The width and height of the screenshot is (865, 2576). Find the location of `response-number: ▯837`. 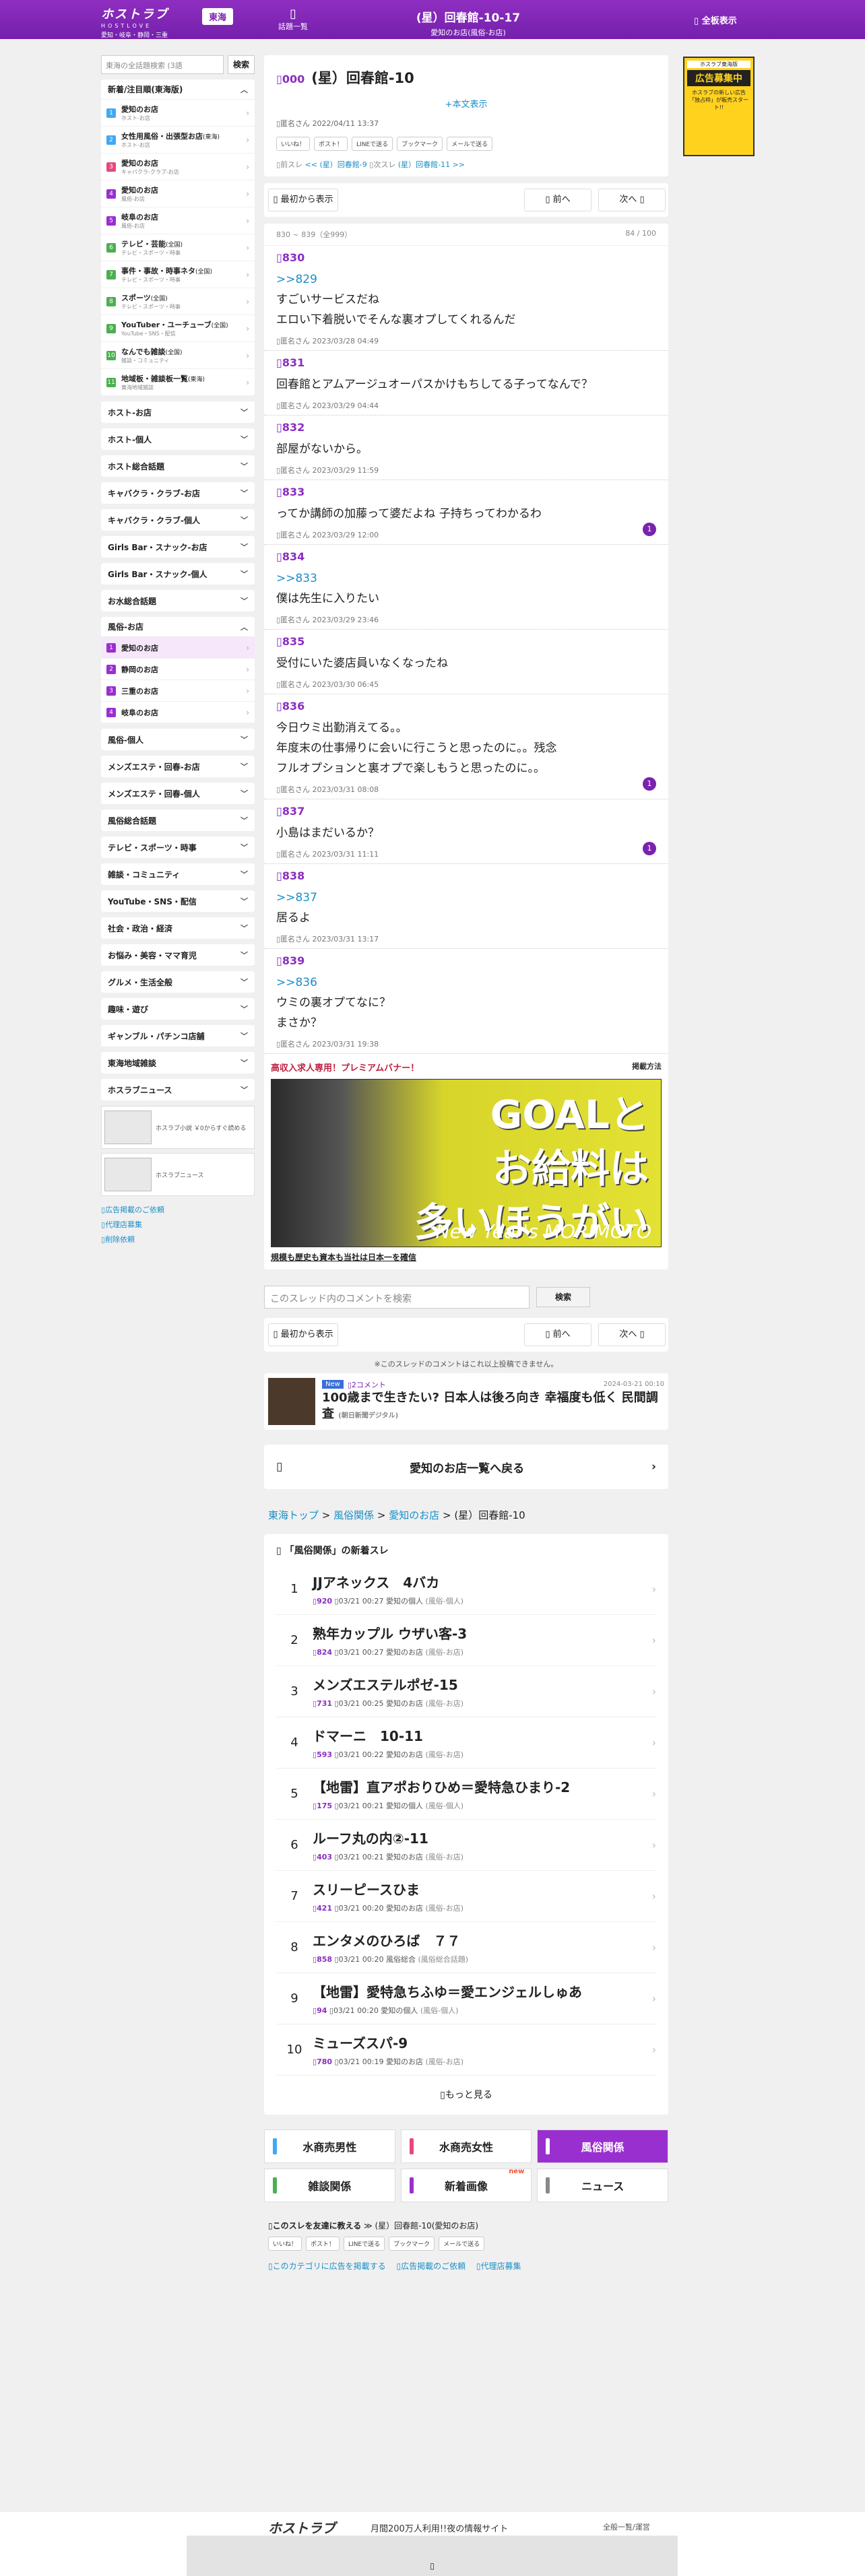

response-number: ▯837 is located at coordinates (466, 811).